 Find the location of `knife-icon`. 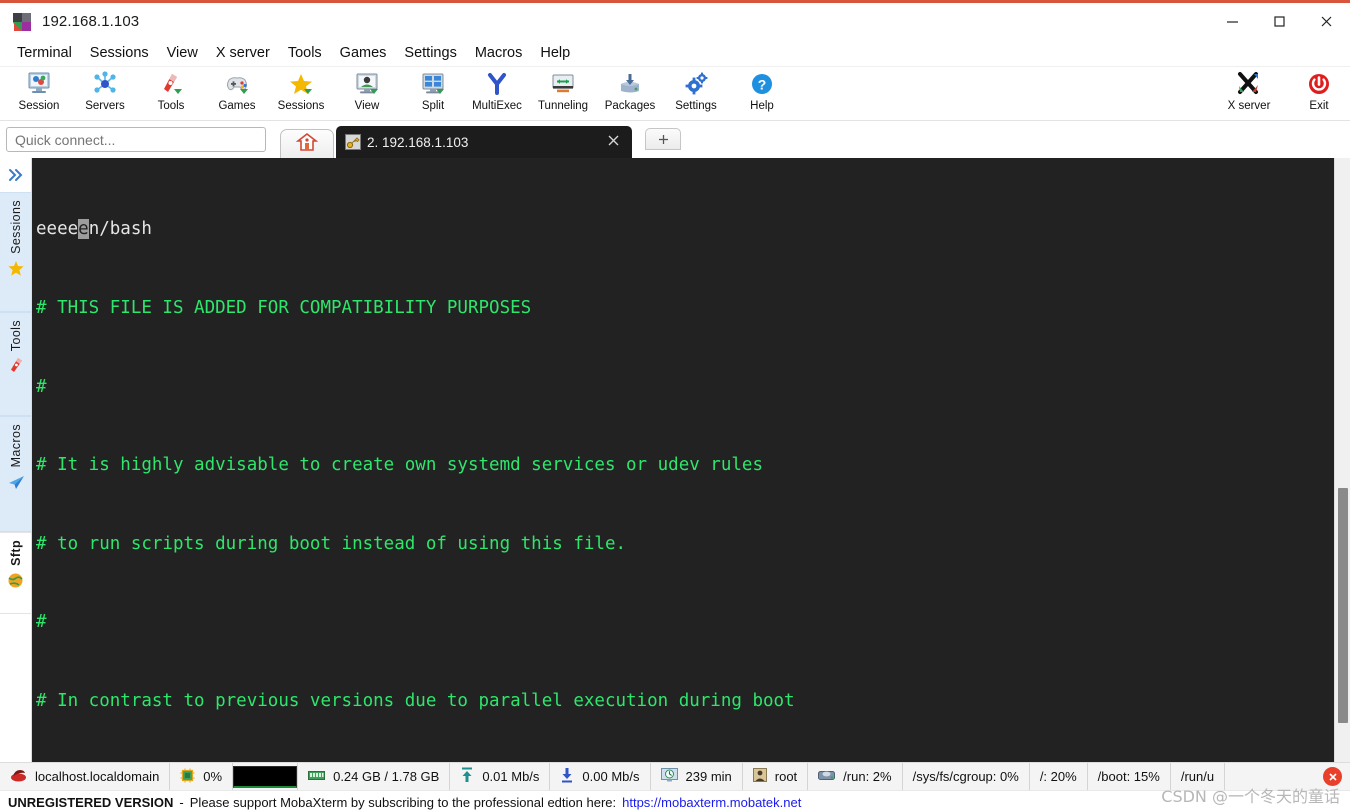

knife-icon is located at coordinates (16, 366).